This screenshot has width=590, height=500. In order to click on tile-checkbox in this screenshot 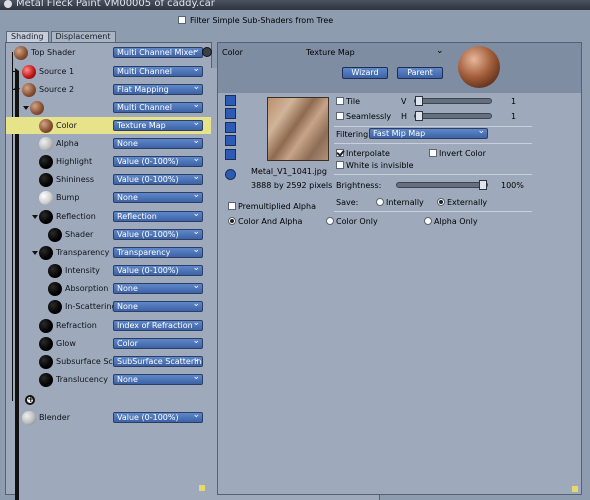, I will do `click(340, 101)`.